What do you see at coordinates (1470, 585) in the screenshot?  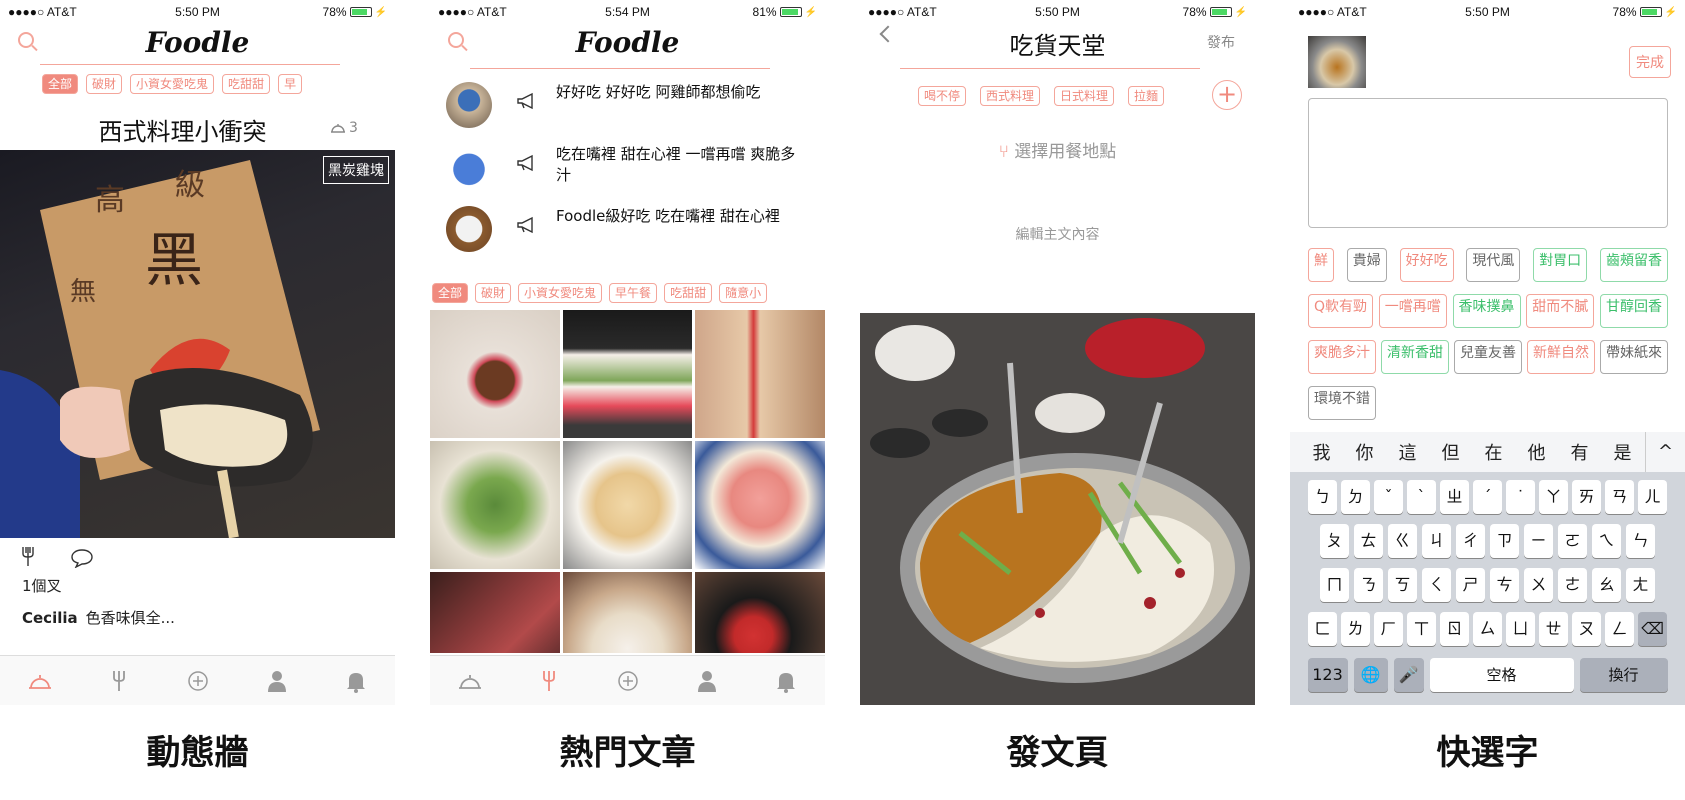 I see `key: ㄕ` at bounding box center [1470, 585].